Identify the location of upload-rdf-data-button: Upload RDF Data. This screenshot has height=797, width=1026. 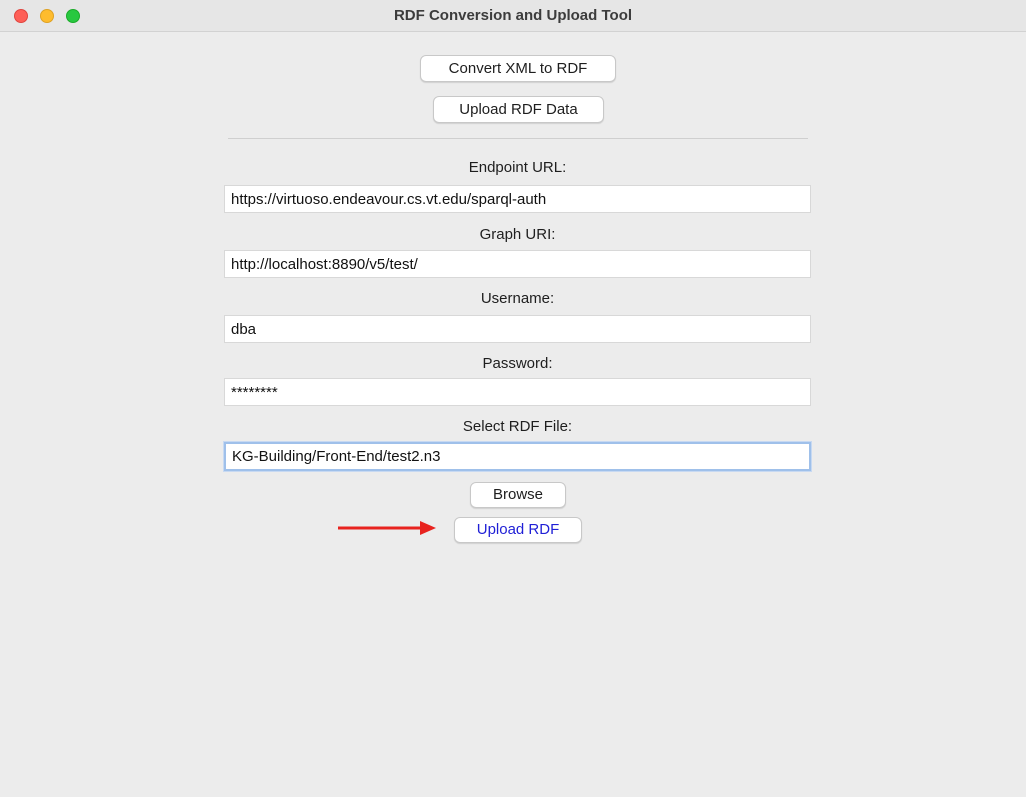
(518, 109).